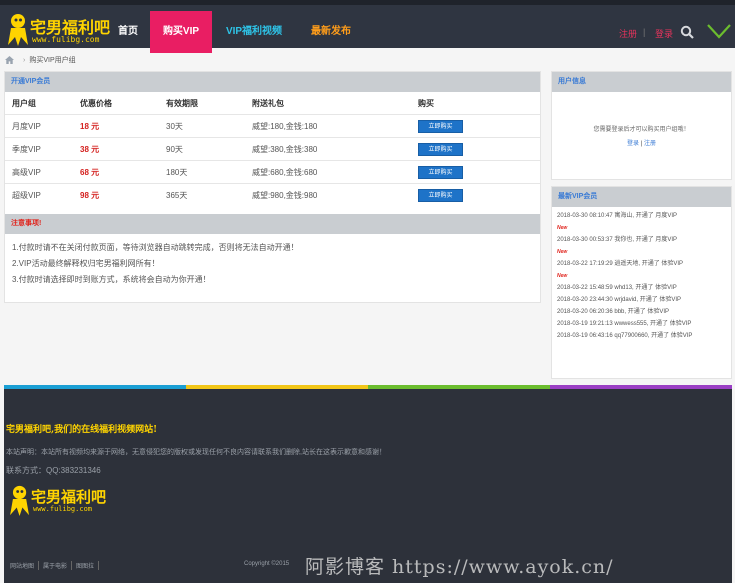 The width and height of the screenshot is (735, 583). What do you see at coordinates (90, 126) in the screenshot?
I see `plan-price: 18 元` at bounding box center [90, 126].